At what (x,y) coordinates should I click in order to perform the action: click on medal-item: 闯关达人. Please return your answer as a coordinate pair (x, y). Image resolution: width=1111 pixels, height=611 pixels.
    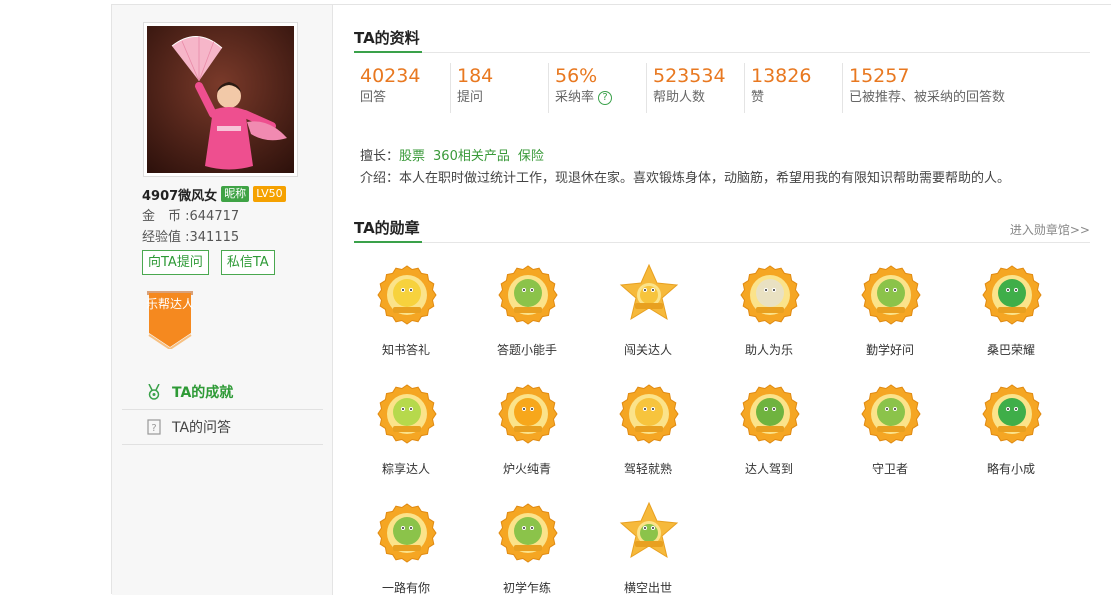
    Looking at the image, I should click on (648, 318).